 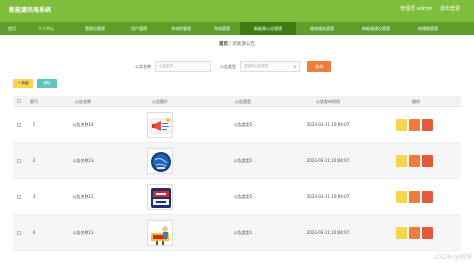 What do you see at coordinates (47, 83) in the screenshot?
I see `delete-button: 删除` at bounding box center [47, 83].